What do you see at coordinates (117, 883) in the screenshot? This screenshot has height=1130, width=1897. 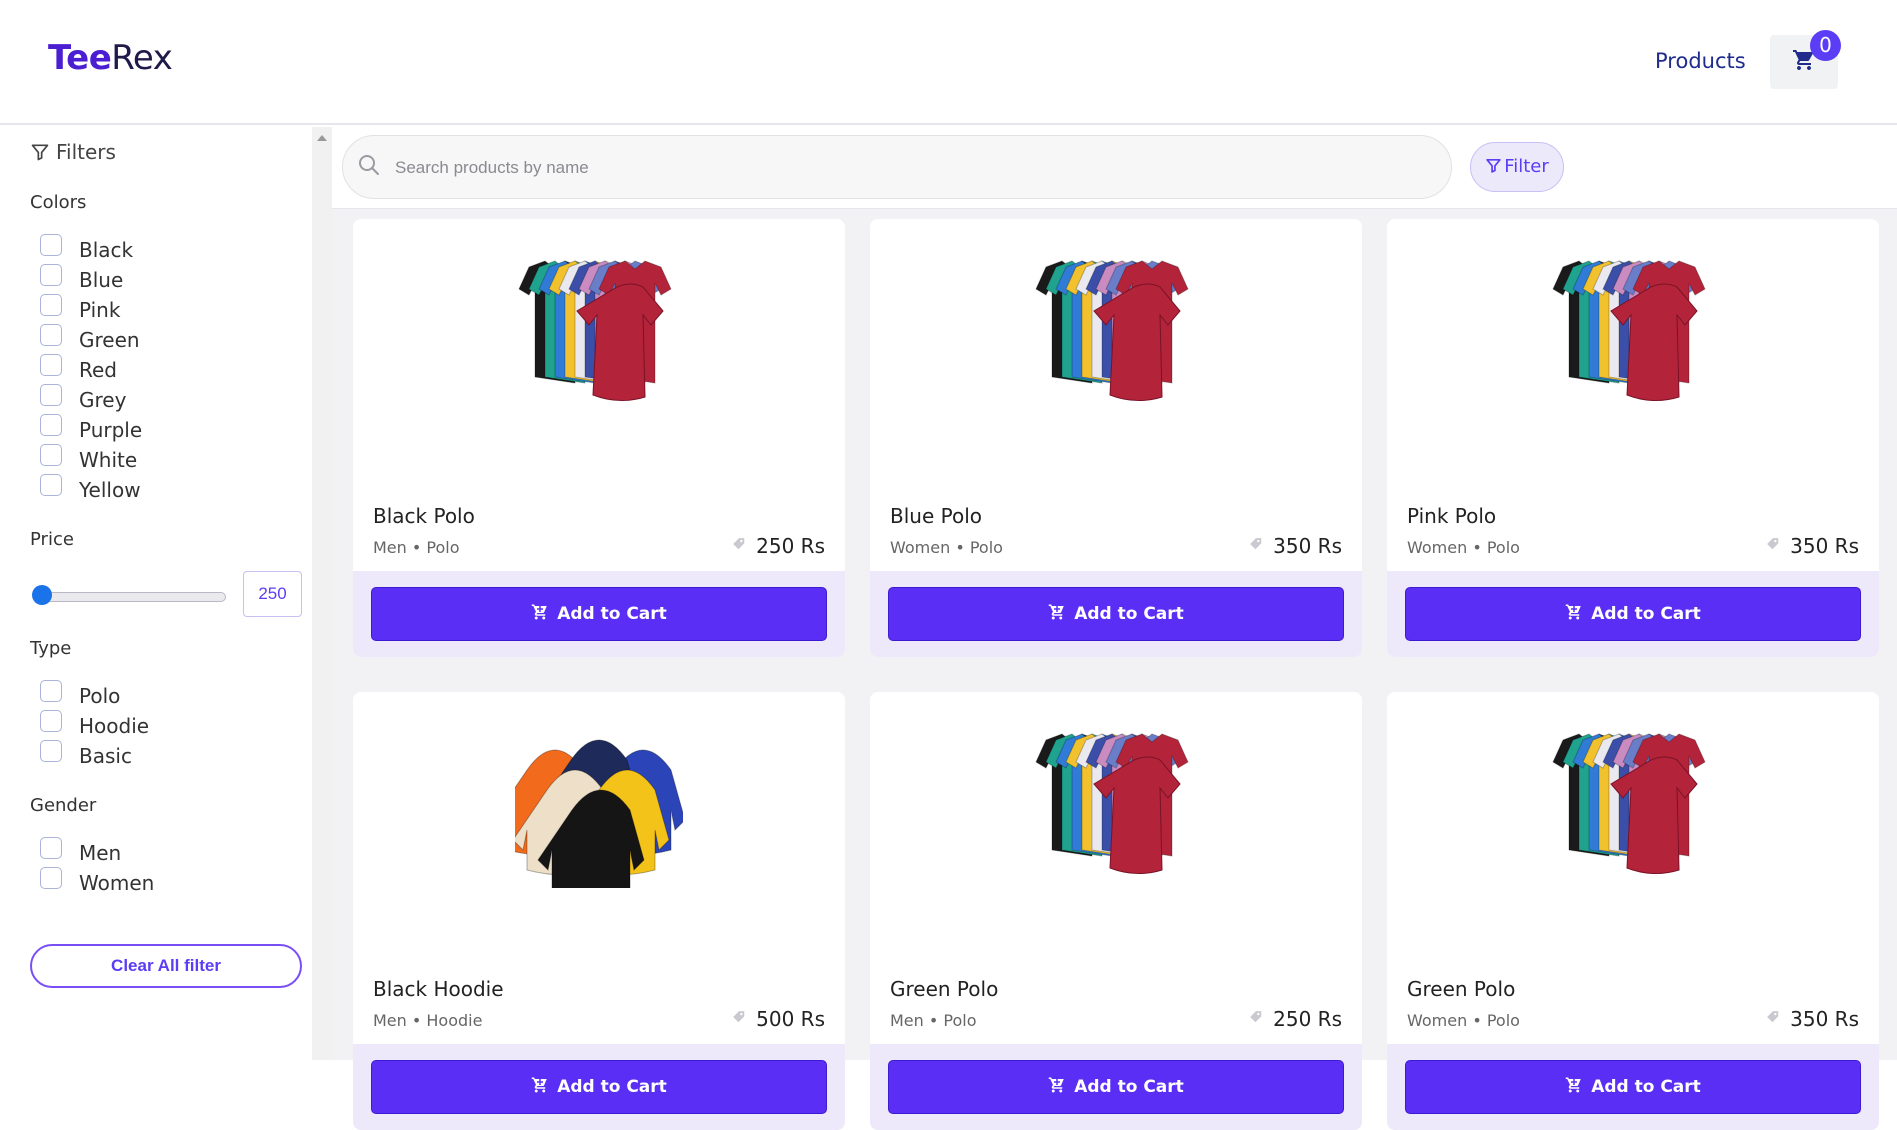 I see `gender-label: Women` at bounding box center [117, 883].